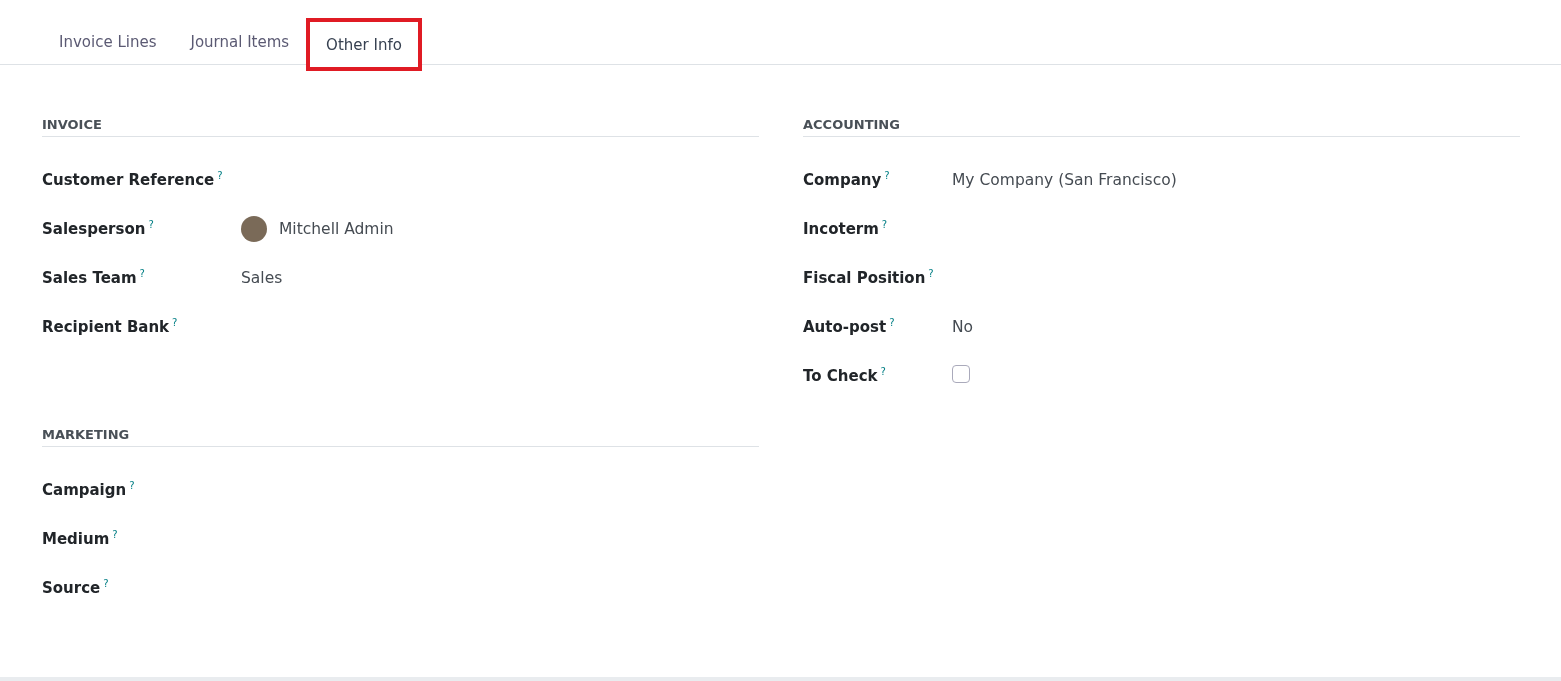 The image size is (1561, 681). I want to click on section-title: ACCOUNTING, so click(1161, 127).